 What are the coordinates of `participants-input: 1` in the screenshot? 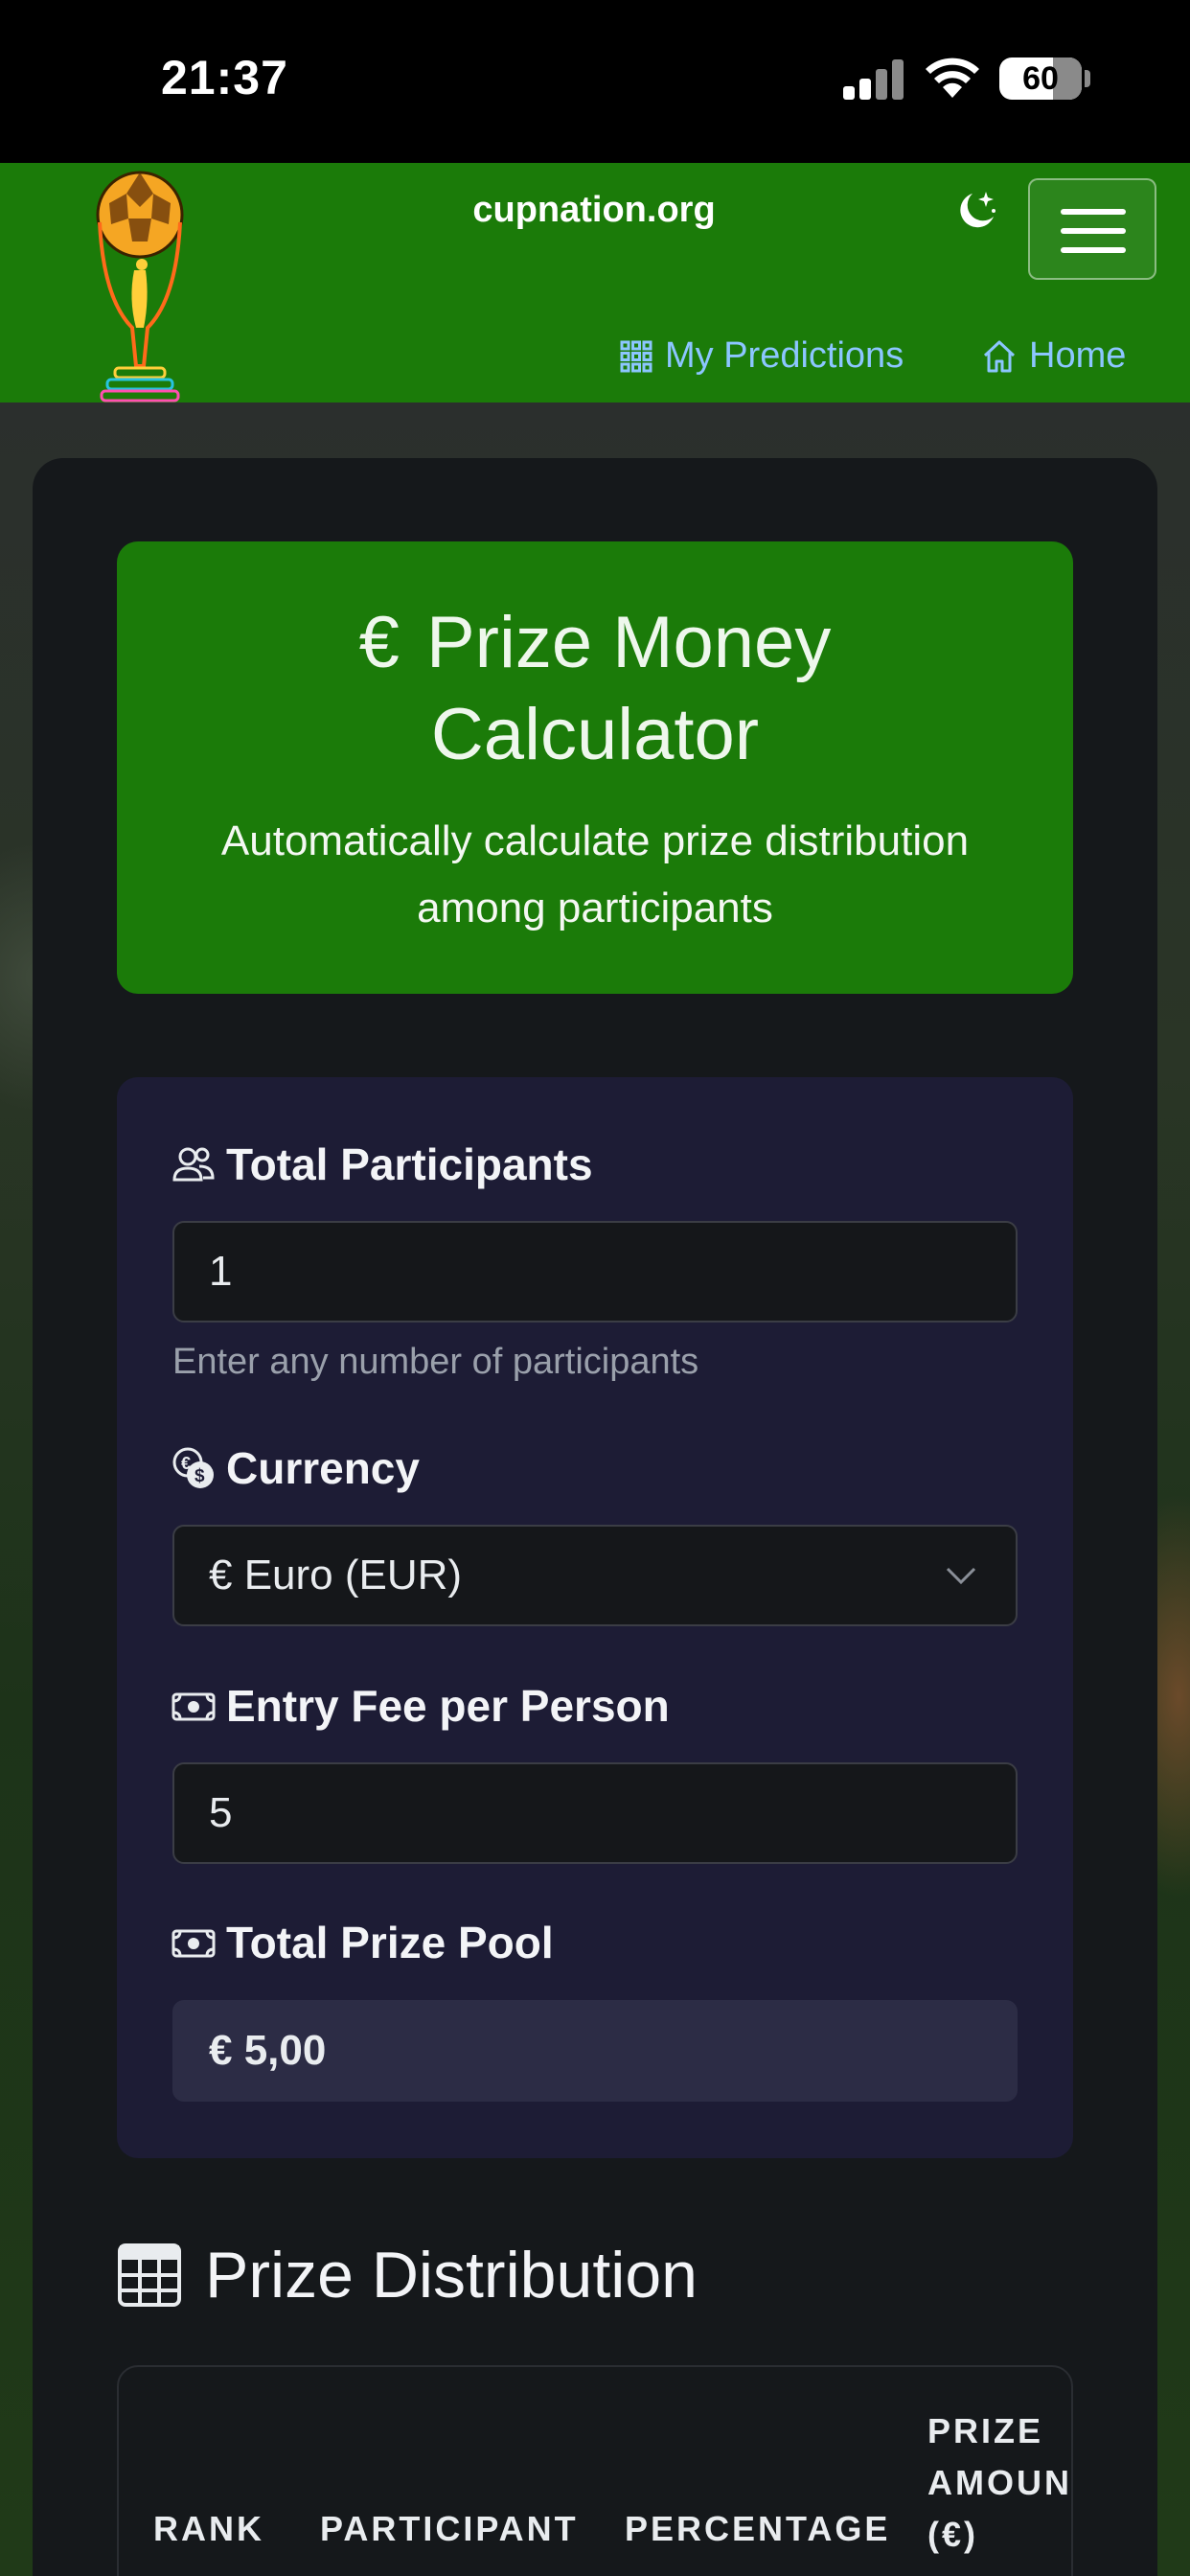 It's located at (595, 1272).